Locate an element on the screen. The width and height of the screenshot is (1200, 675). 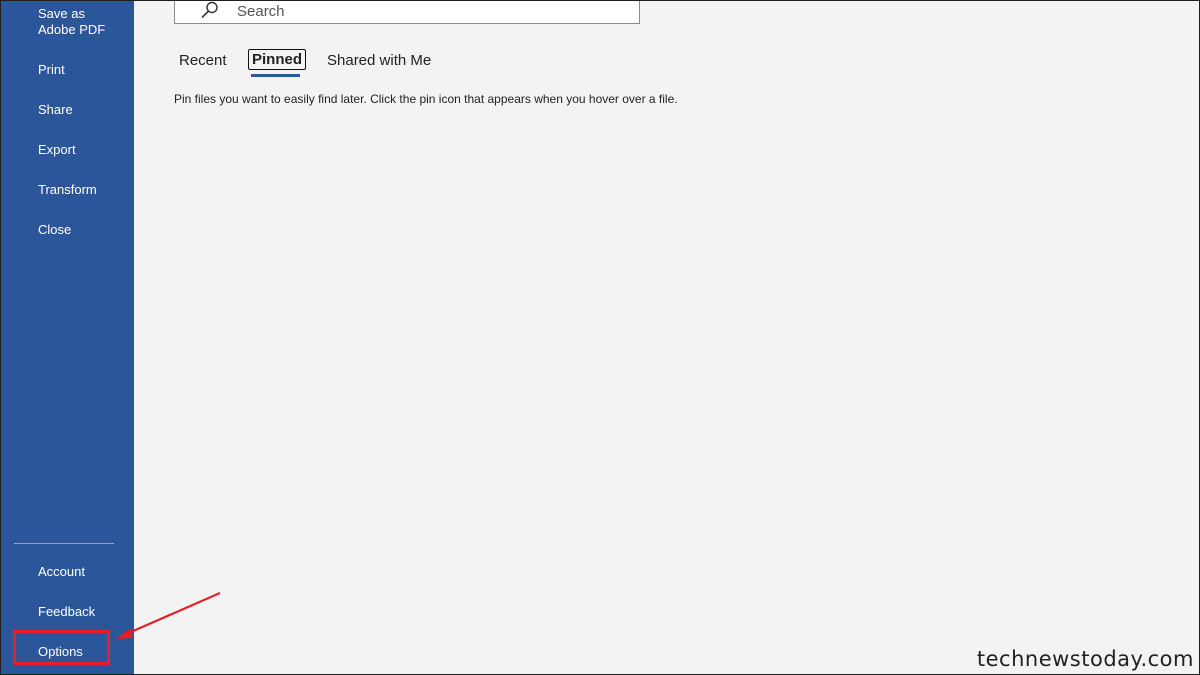
sidebar-item-feedback: Feedback is located at coordinates (66, 612).